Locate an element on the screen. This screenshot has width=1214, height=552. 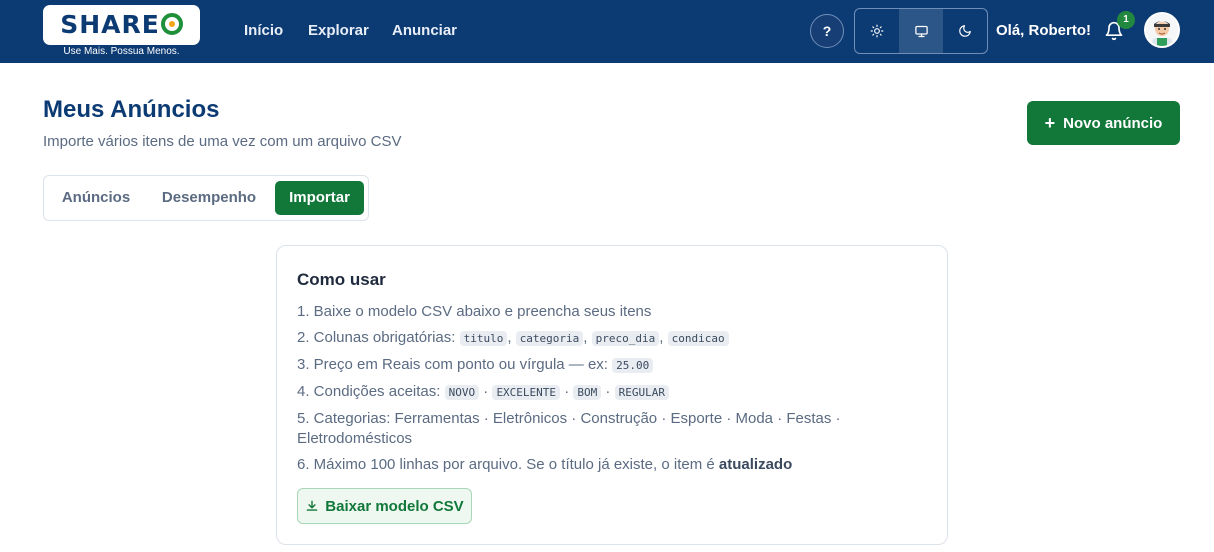
code-tag: categoria is located at coordinates (549, 338).